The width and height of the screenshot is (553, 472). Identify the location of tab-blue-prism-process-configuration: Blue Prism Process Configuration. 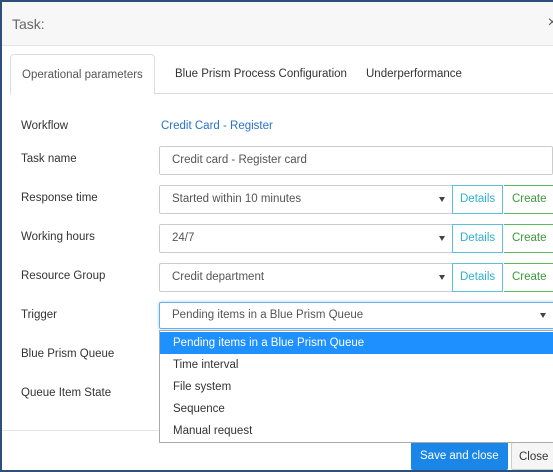
(261, 74).